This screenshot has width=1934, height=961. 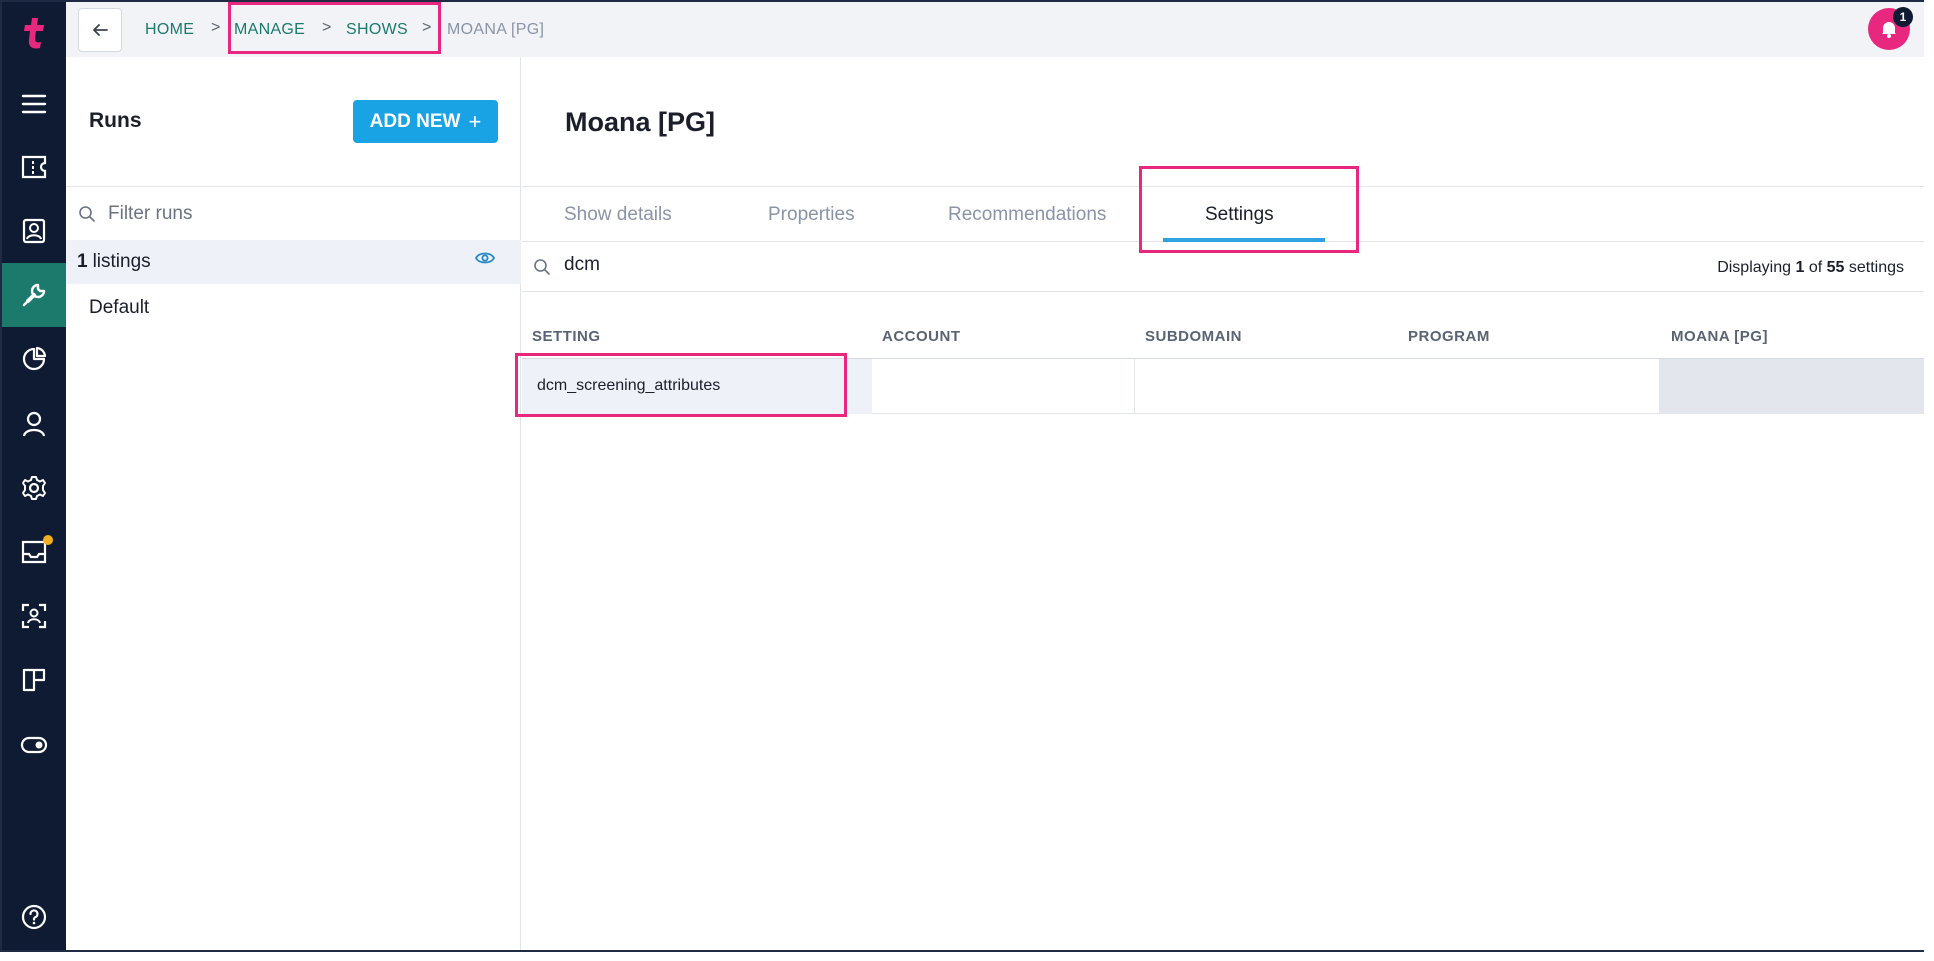 What do you see at coordinates (34, 680) in the screenshot?
I see `board-icon` at bounding box center [34, 680].